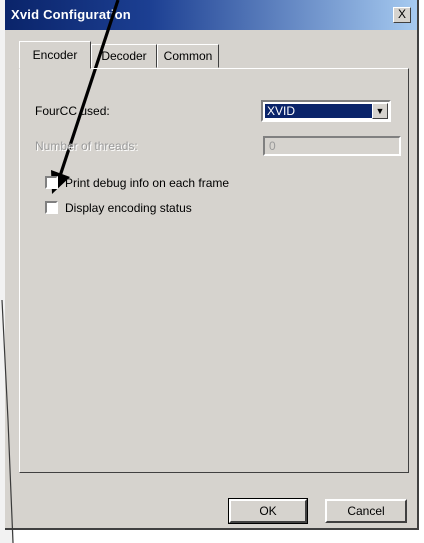 This screenshot has width=424, height=543. Describe the element at coordinates (319, 111) in the screenshot. I see `fourcc-selected-value: XVID` at that location.